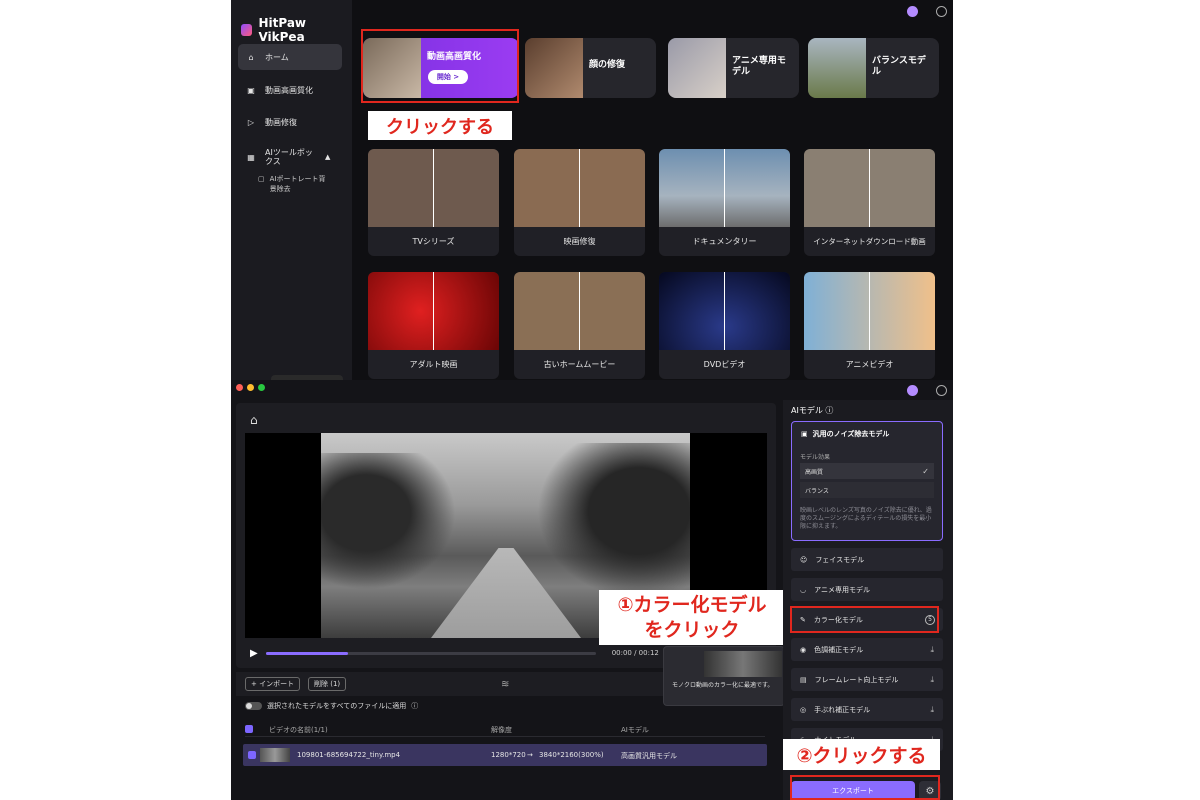  Describe the element at coordinates (873, 68) in the screenshot. I see `card-balance-model: バランスモデル` at that location.